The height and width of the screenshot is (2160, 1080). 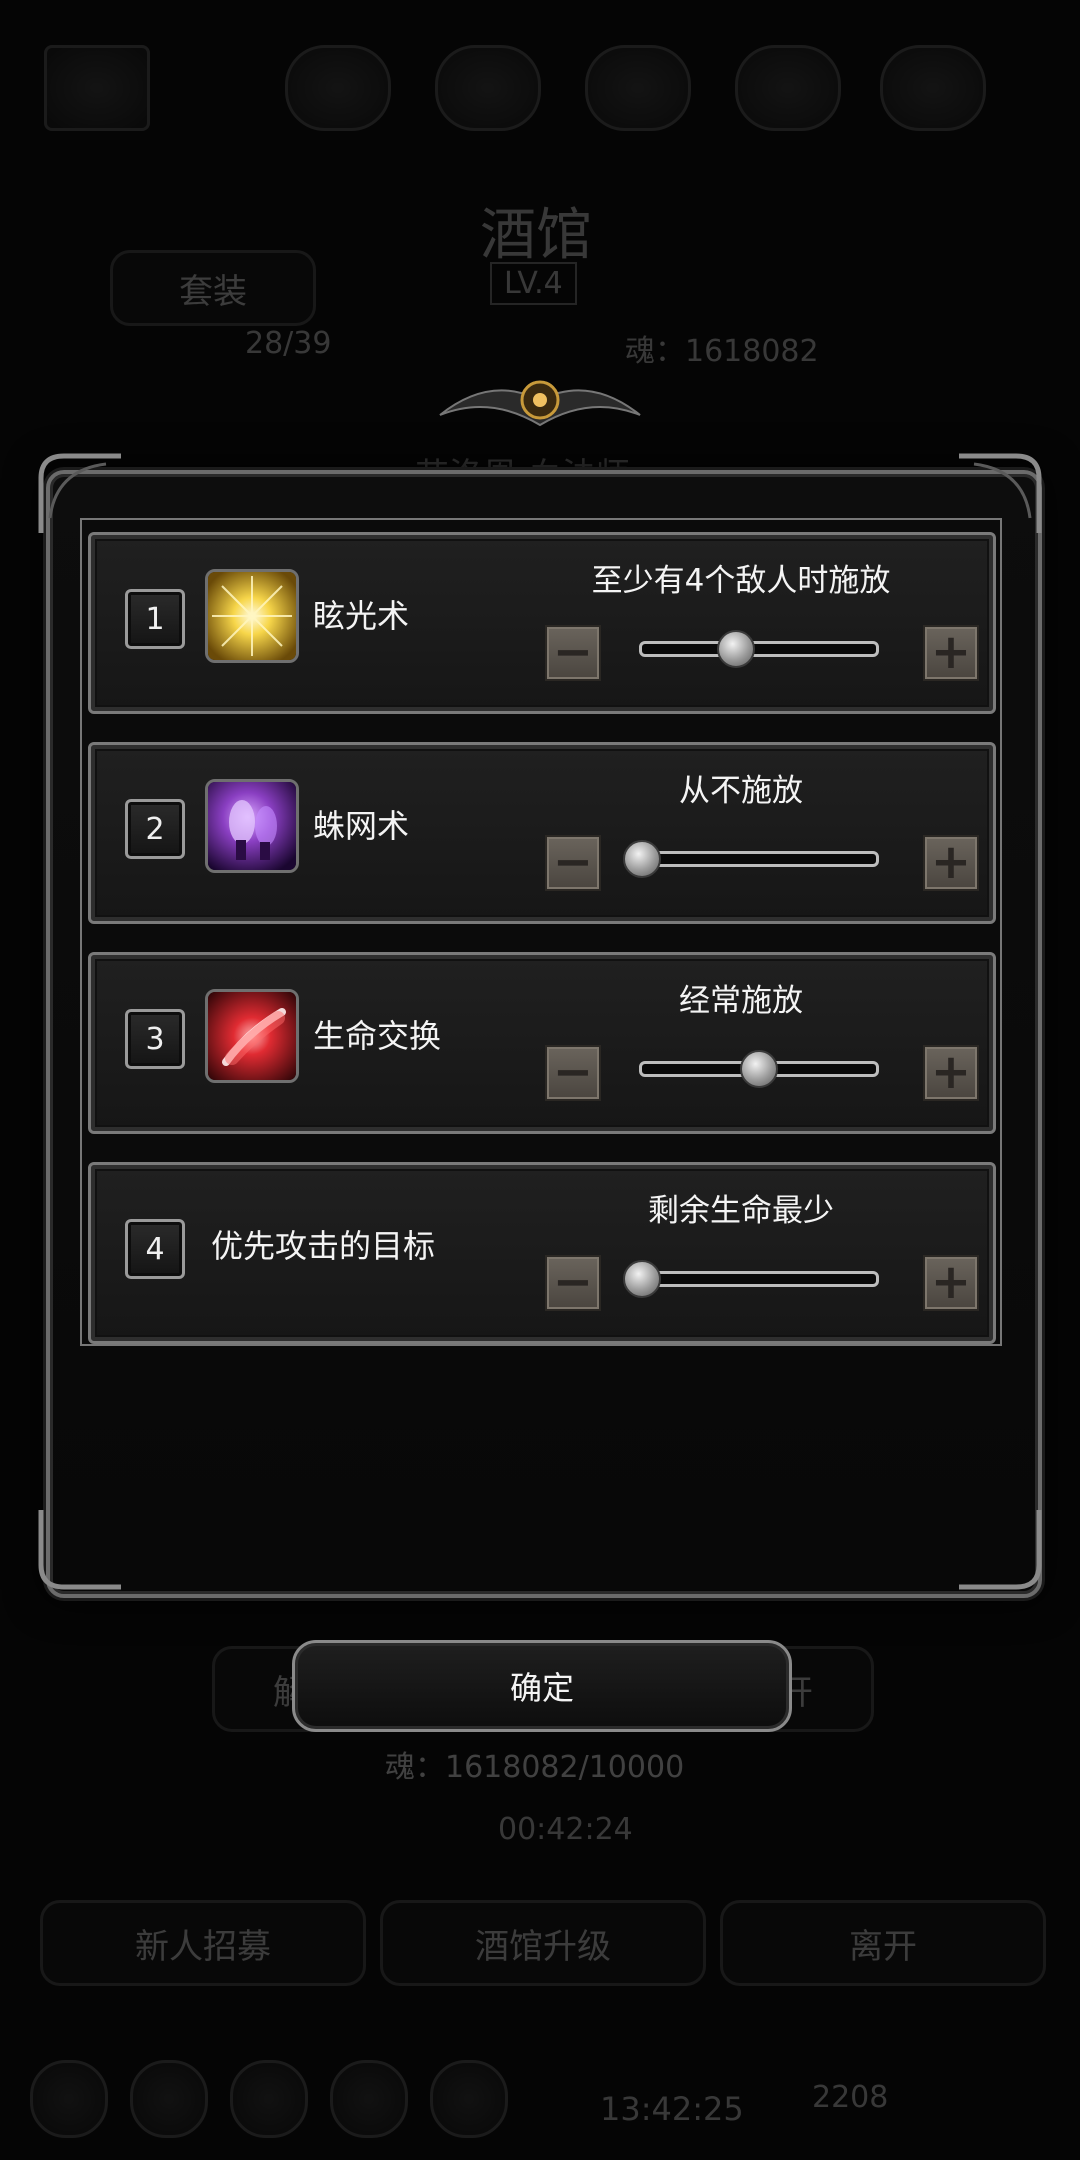 I want to click on inventory-slot-icon, so click(x=97, y=88).